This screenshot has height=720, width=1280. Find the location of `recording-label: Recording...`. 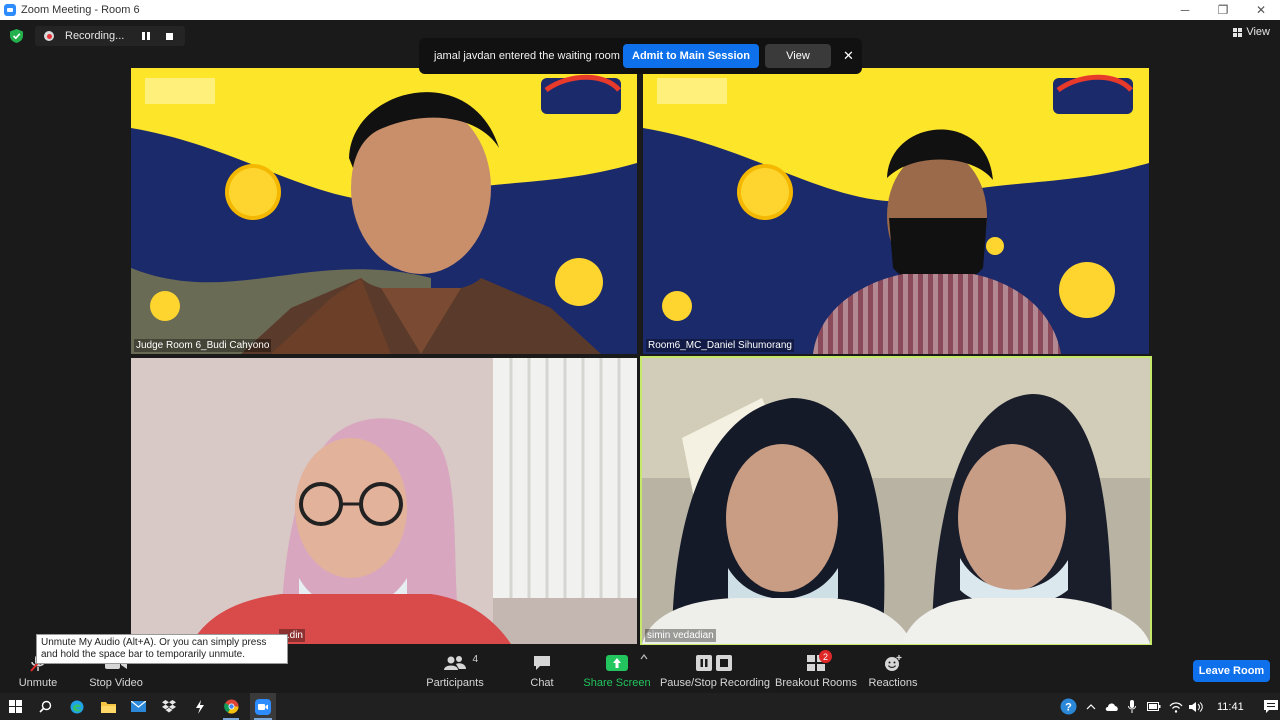

recording-label: Recording... is located at coordinates (95, 36).